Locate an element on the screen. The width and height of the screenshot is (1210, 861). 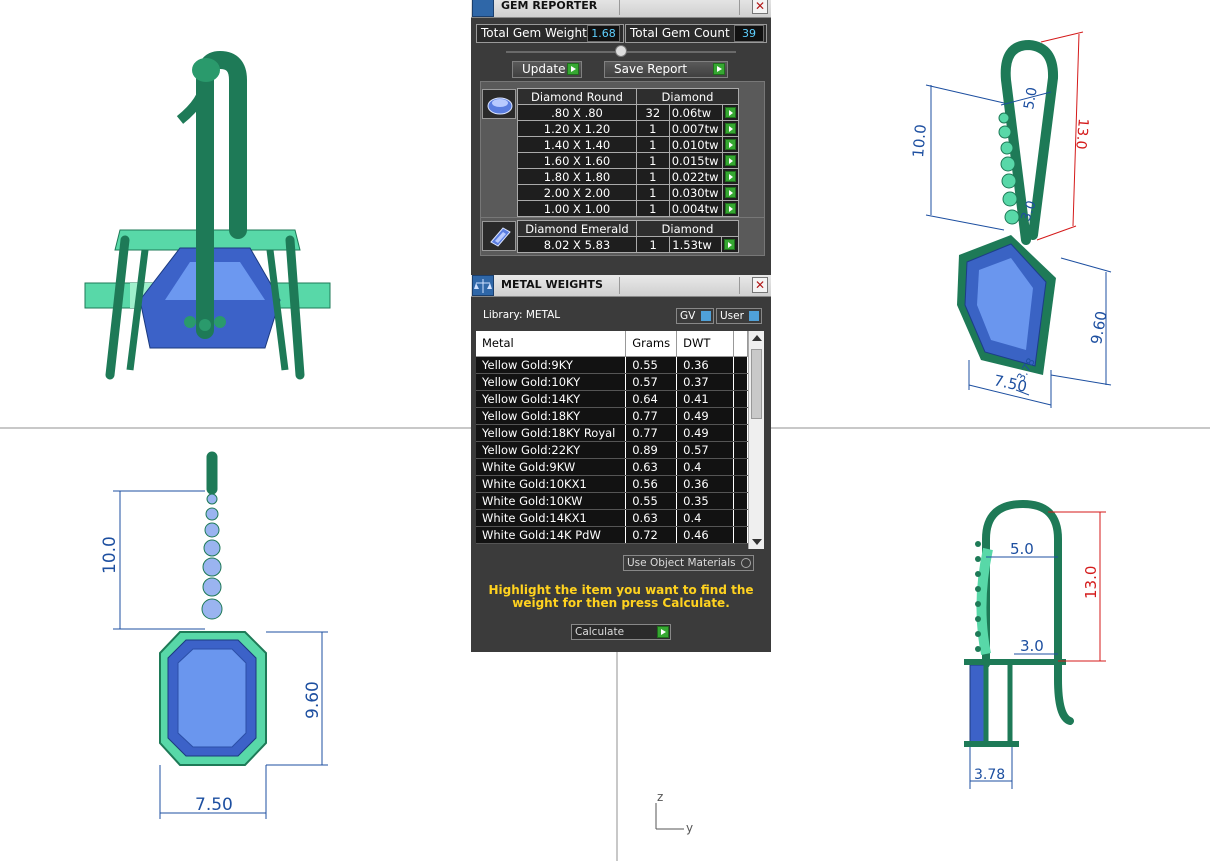
metal-weights-close-button: ✕ is located at coordinates (760, 285).